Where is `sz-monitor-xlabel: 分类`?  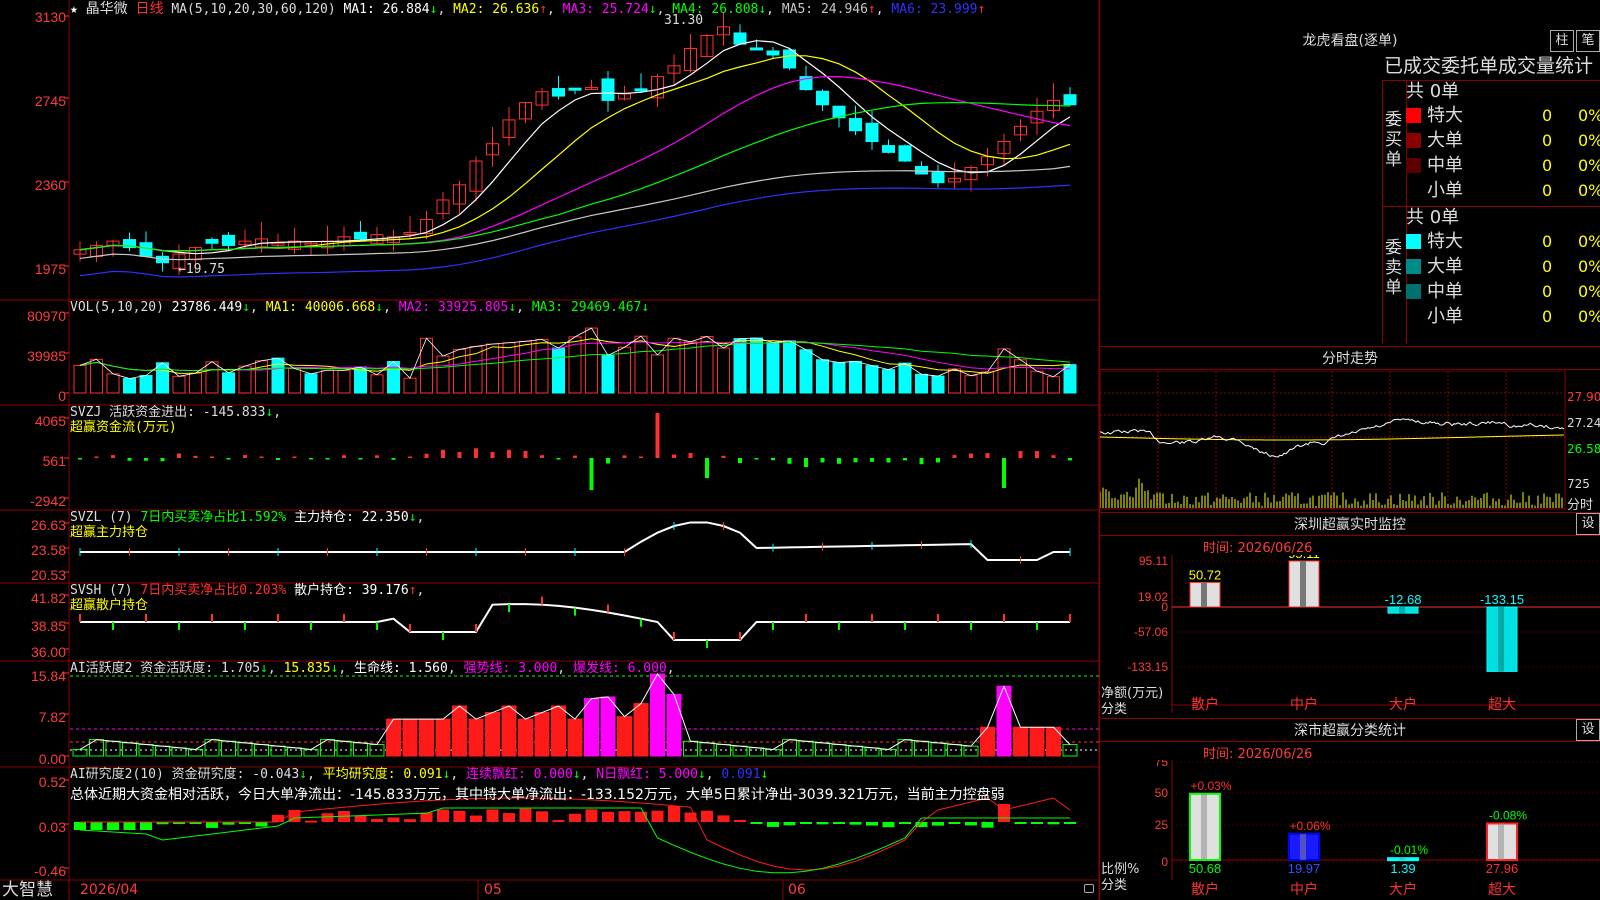 sz-monitor-xlabel: 分类 is located at coordinates (1114, 709).